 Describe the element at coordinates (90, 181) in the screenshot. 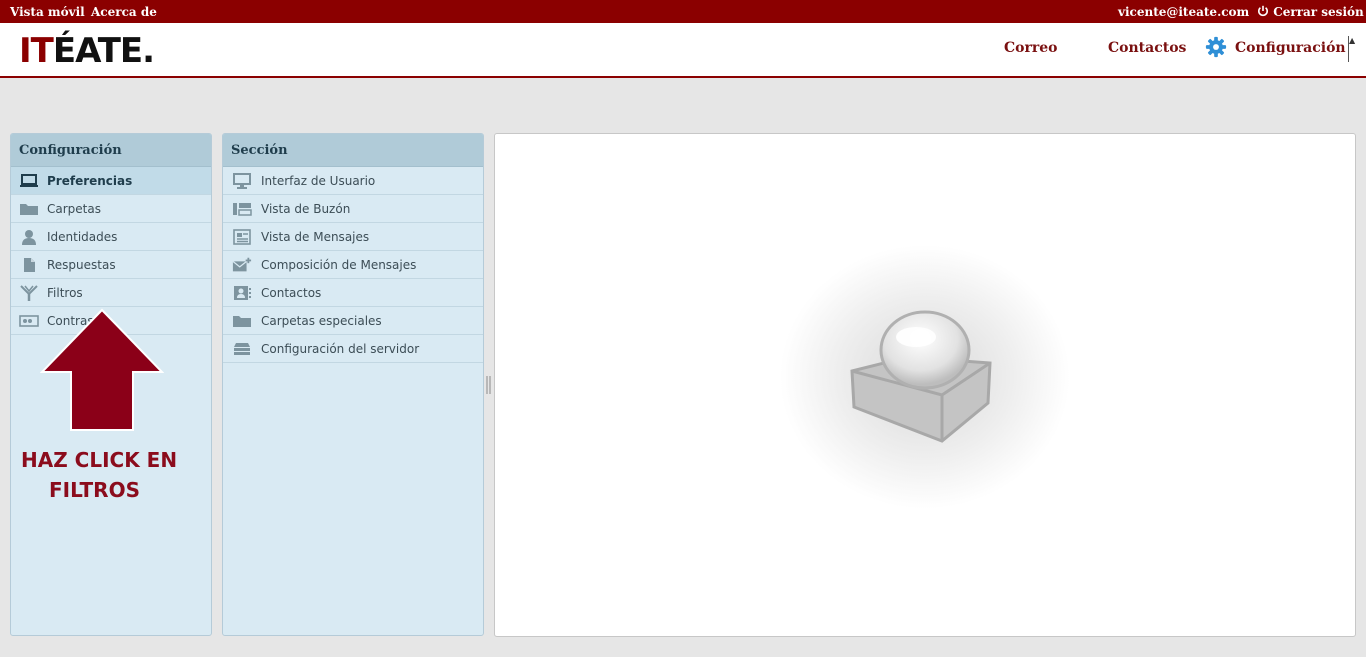

I see `settings-item-label: Preferencias` at that location.